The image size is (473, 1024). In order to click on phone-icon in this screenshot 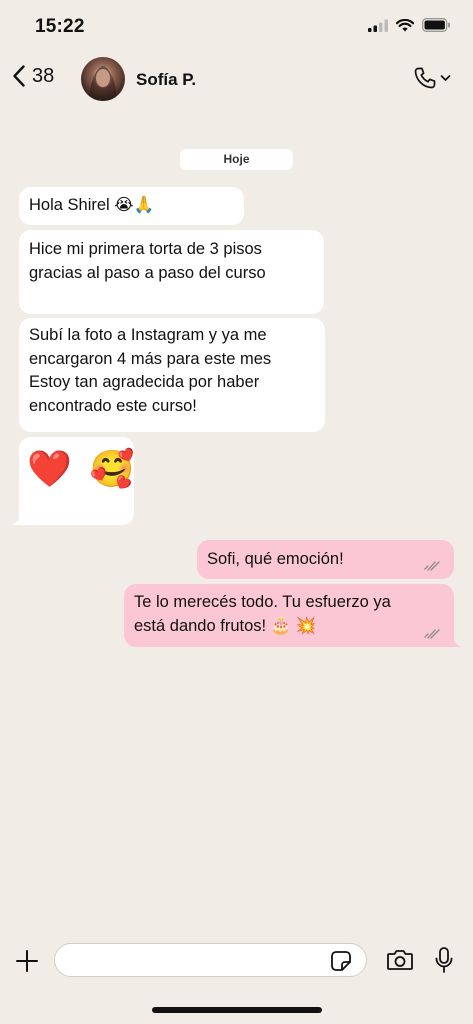, I will do `click(425, 78)`.